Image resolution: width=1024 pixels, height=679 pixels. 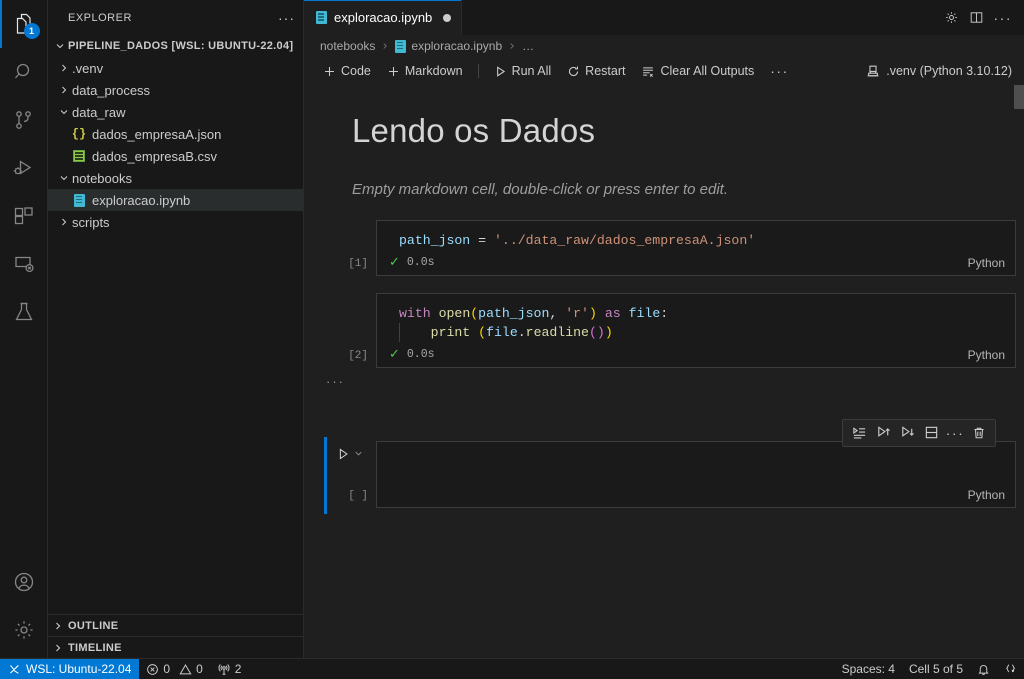 I want to click on activity-bar-item-accounts, so click(x=24, y=582).